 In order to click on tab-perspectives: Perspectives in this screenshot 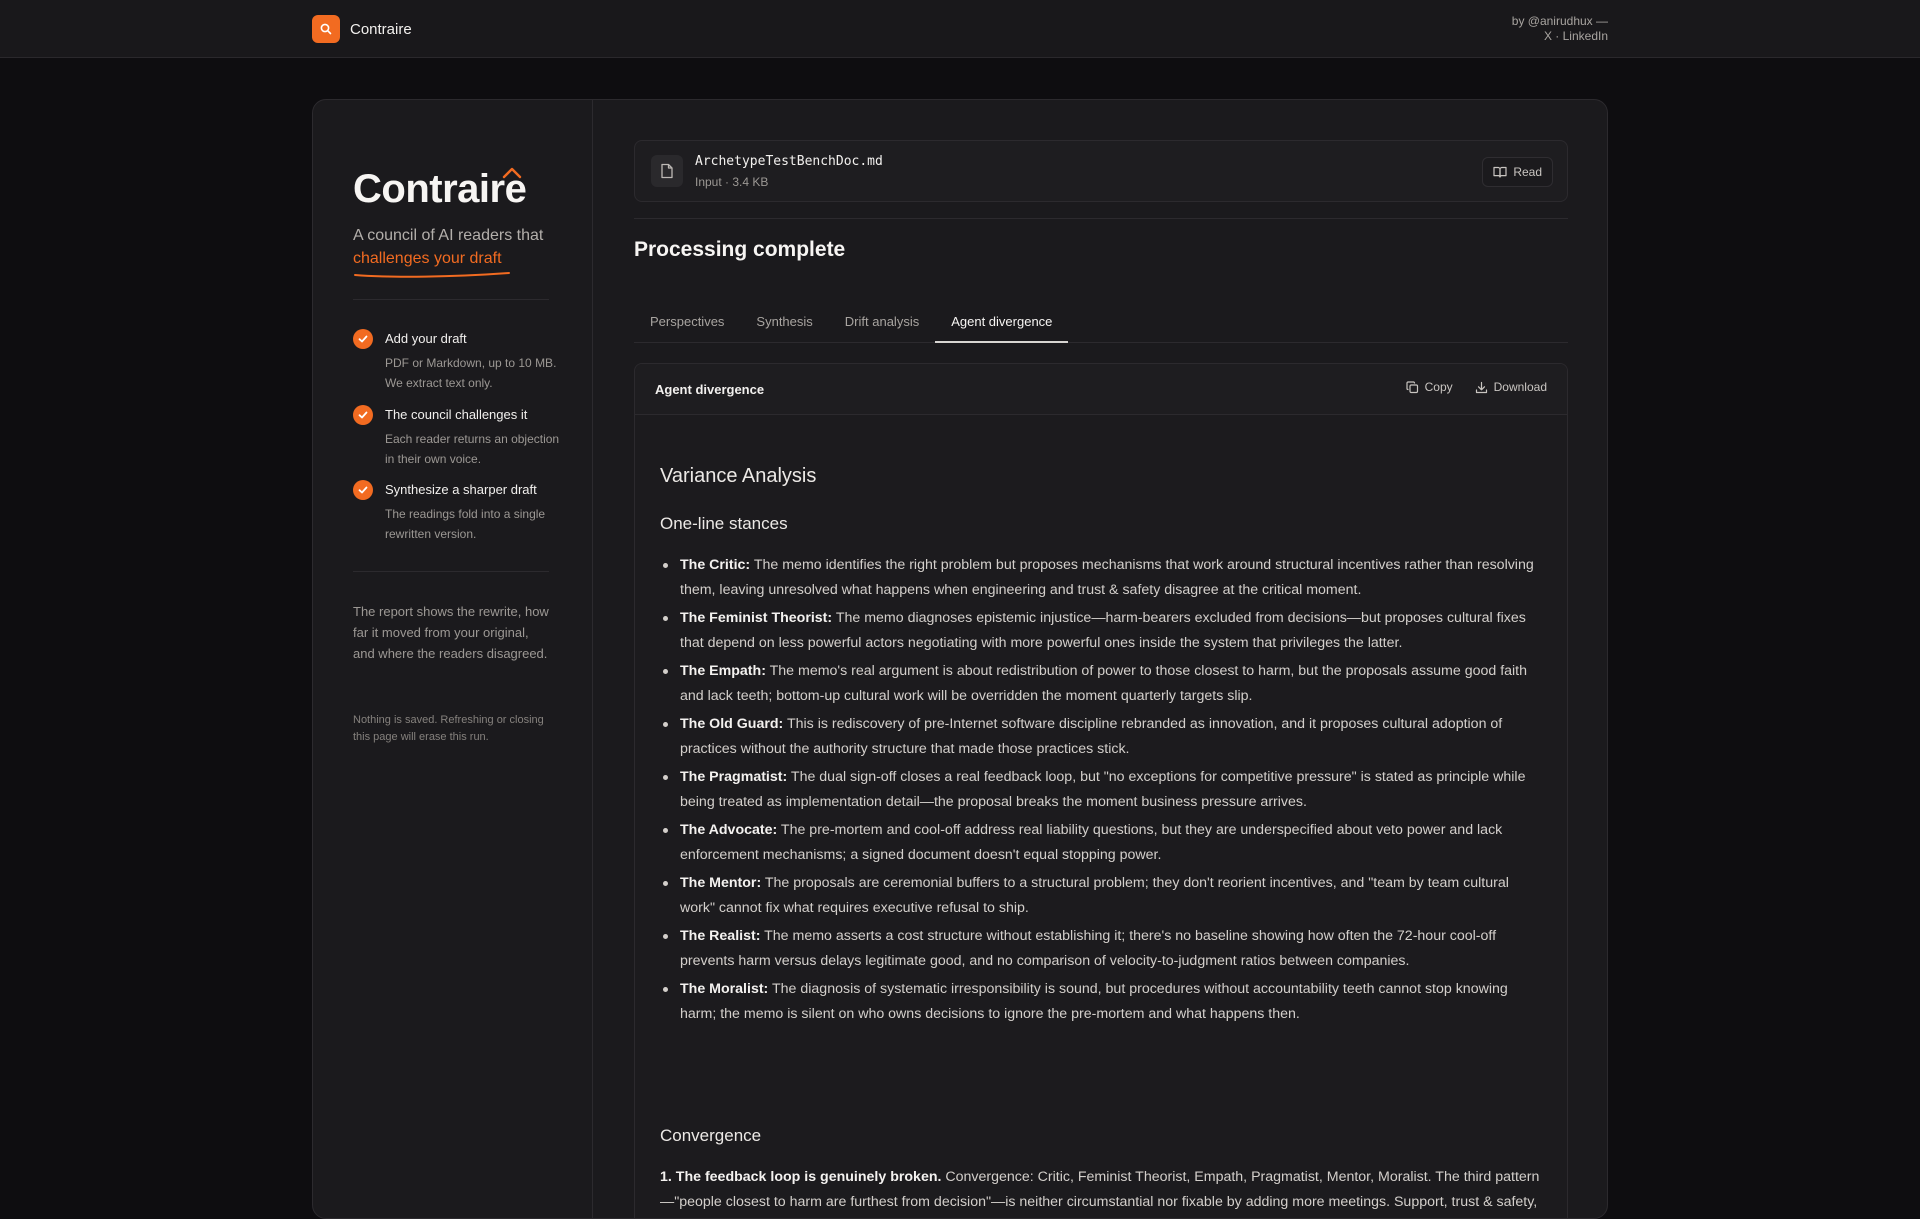, I will do `click(687, 326)`.